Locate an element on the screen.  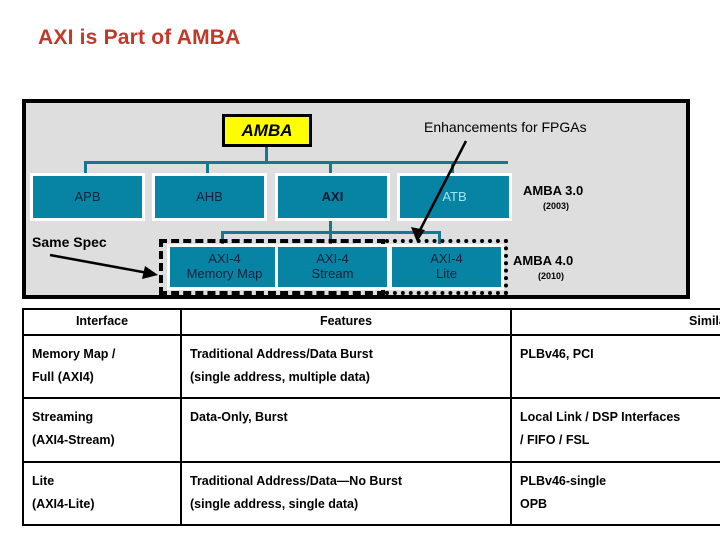
cell-similar-to: Local Link / DSP Interfaces / FIFO / FSL is located at coordinates (615, 430).